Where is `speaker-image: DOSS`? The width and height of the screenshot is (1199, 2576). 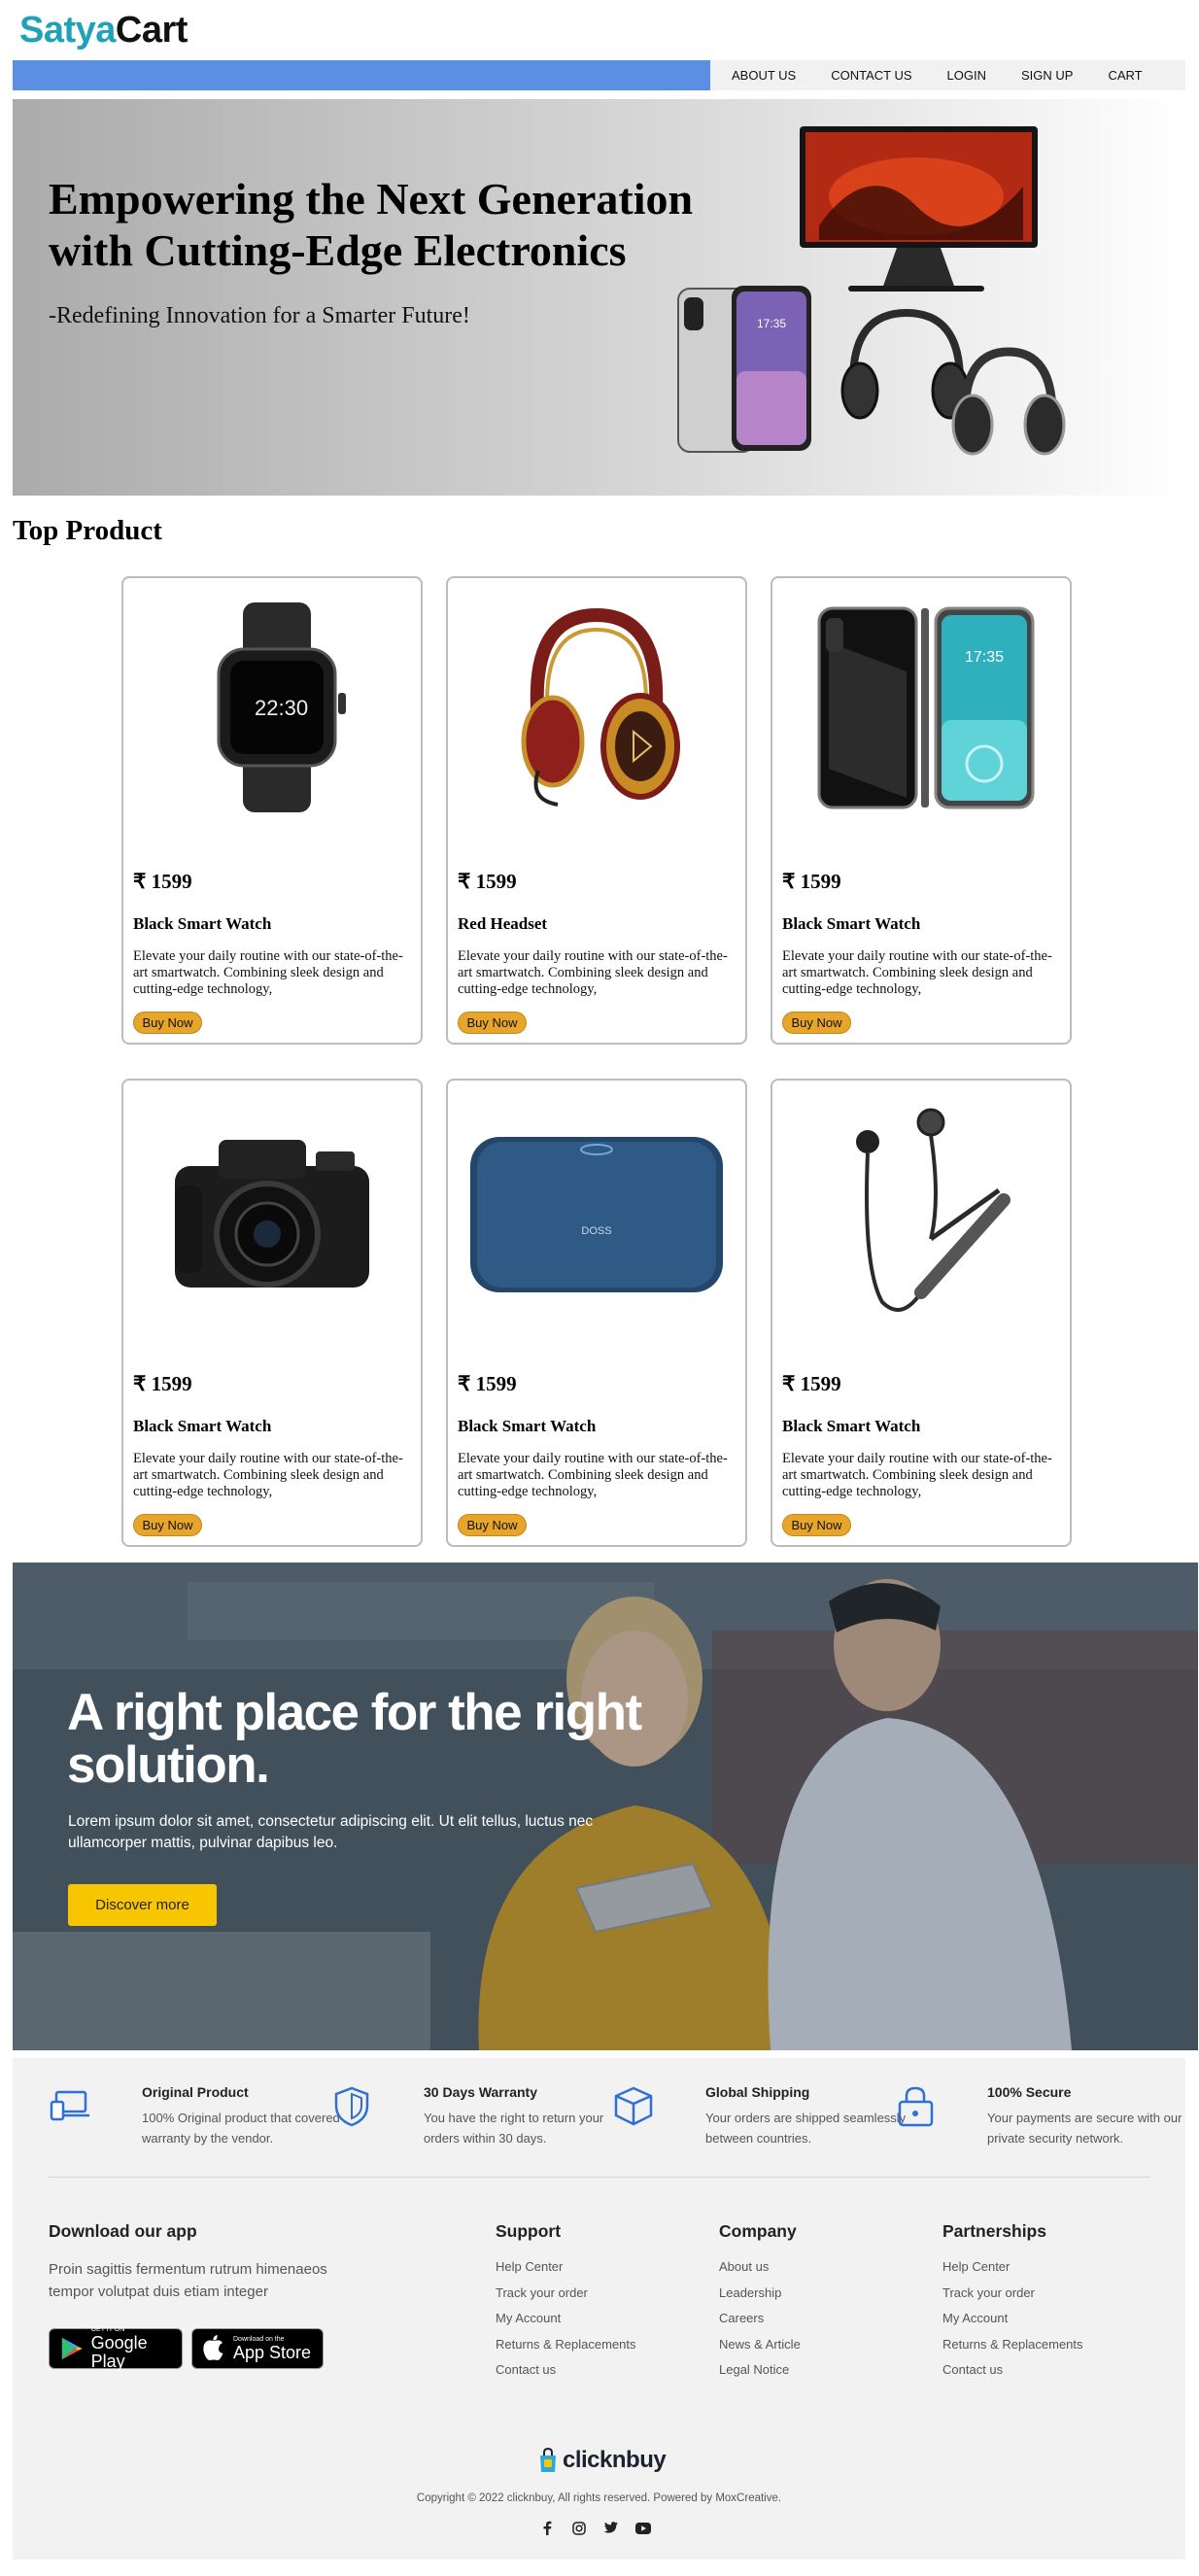 speaker-image: DOSS is located at coordinates (596, 1210).